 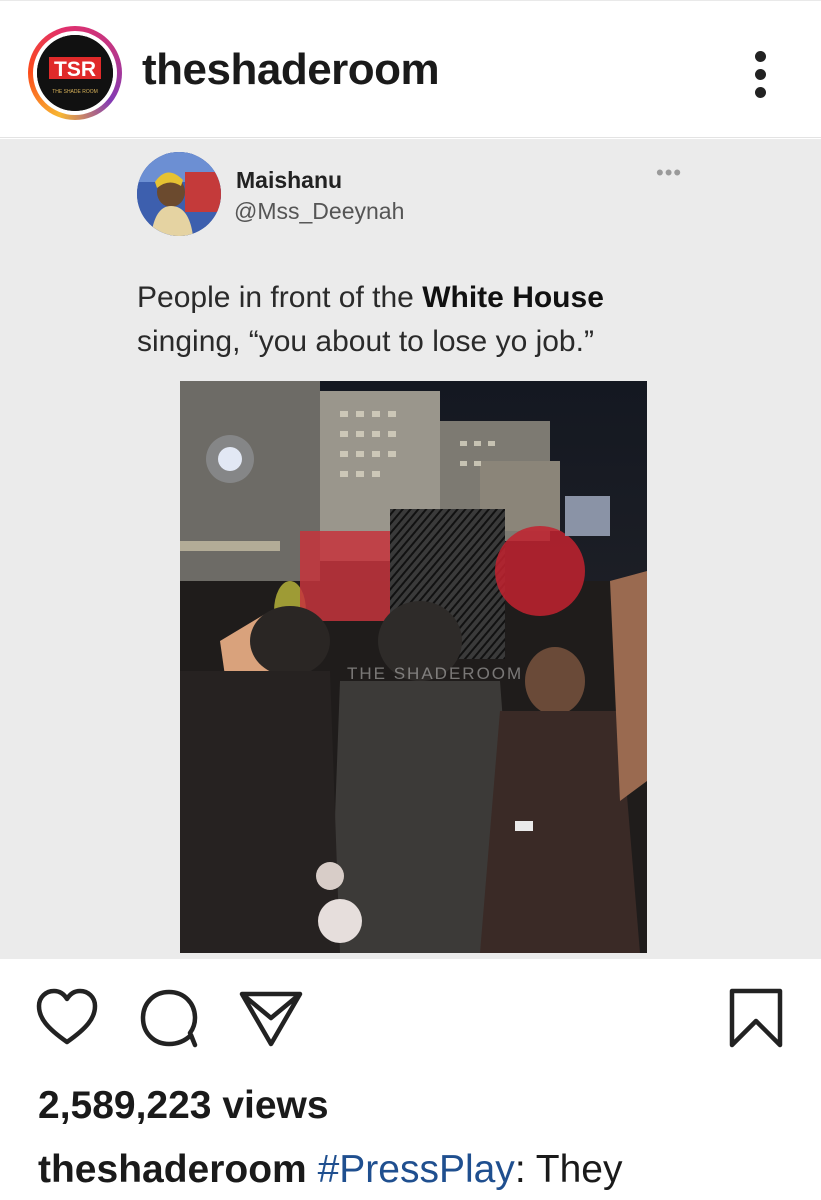 I want to click on logo-text: TSR, so click(x=75, y=69).